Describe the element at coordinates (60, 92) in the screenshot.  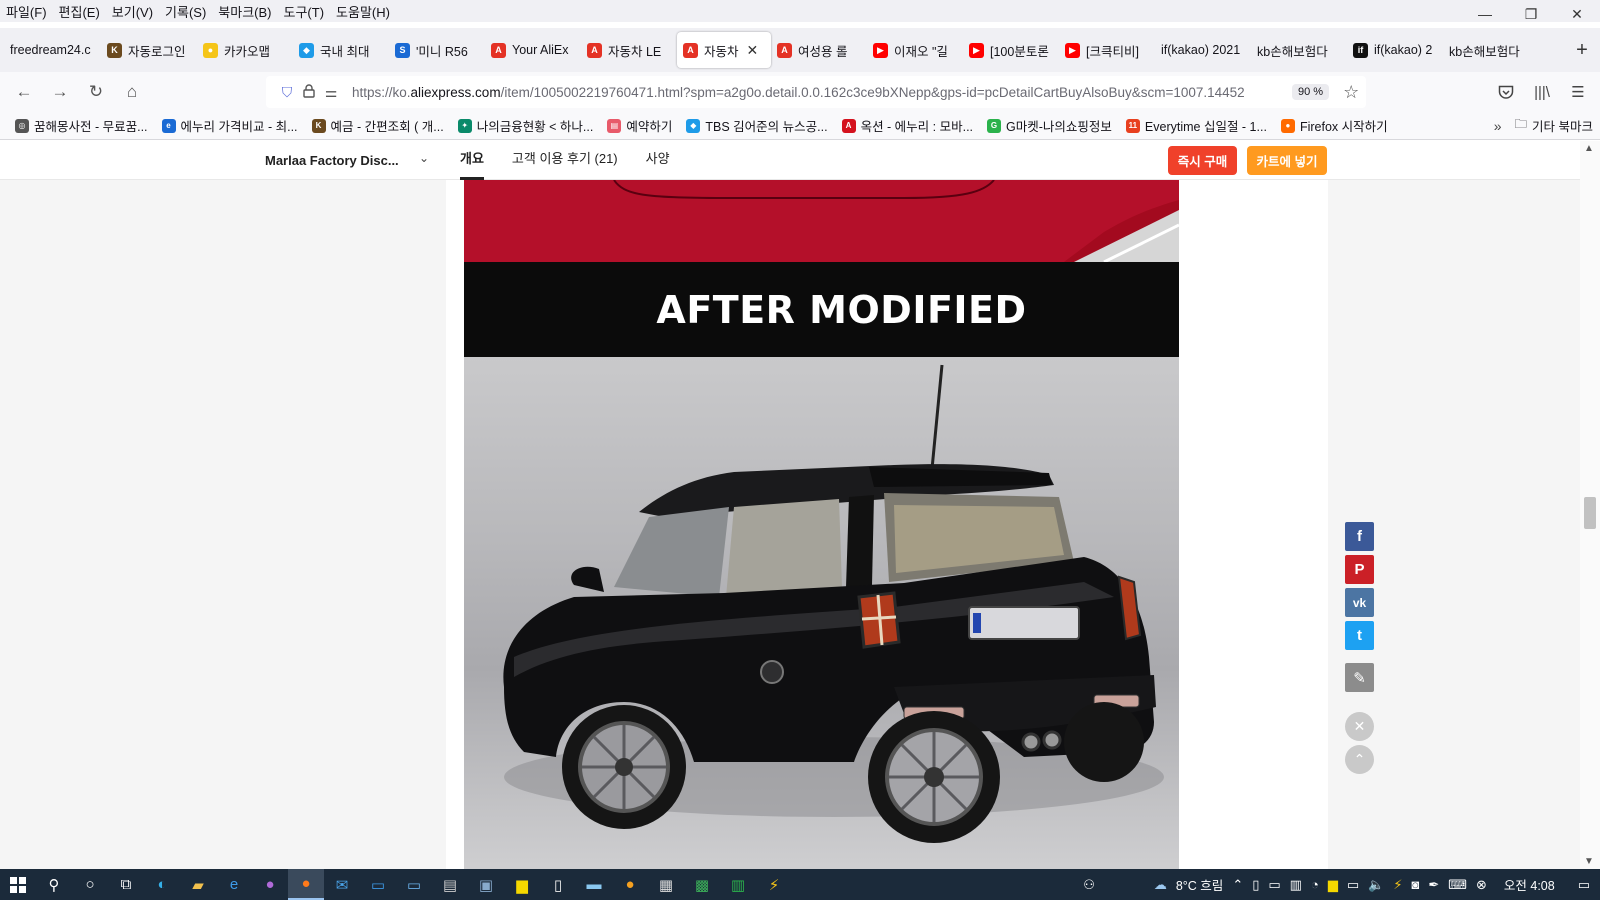
I see `forward-button: →` at that location.